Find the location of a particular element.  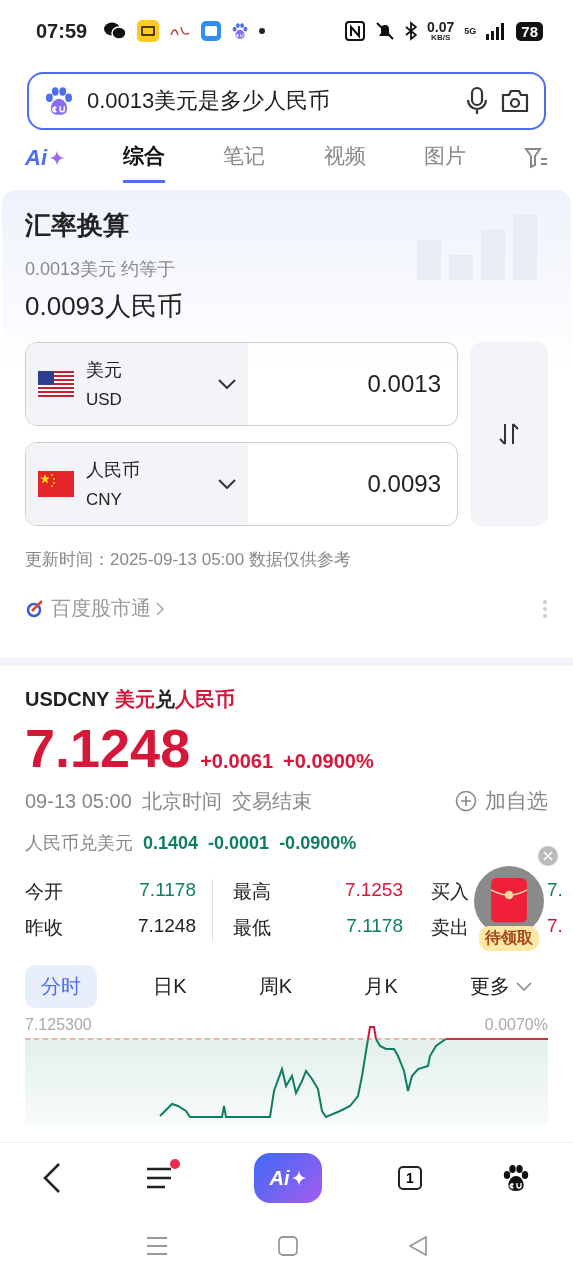

quote-time: 09-13 05:00 is located at coordinates (78, 801).